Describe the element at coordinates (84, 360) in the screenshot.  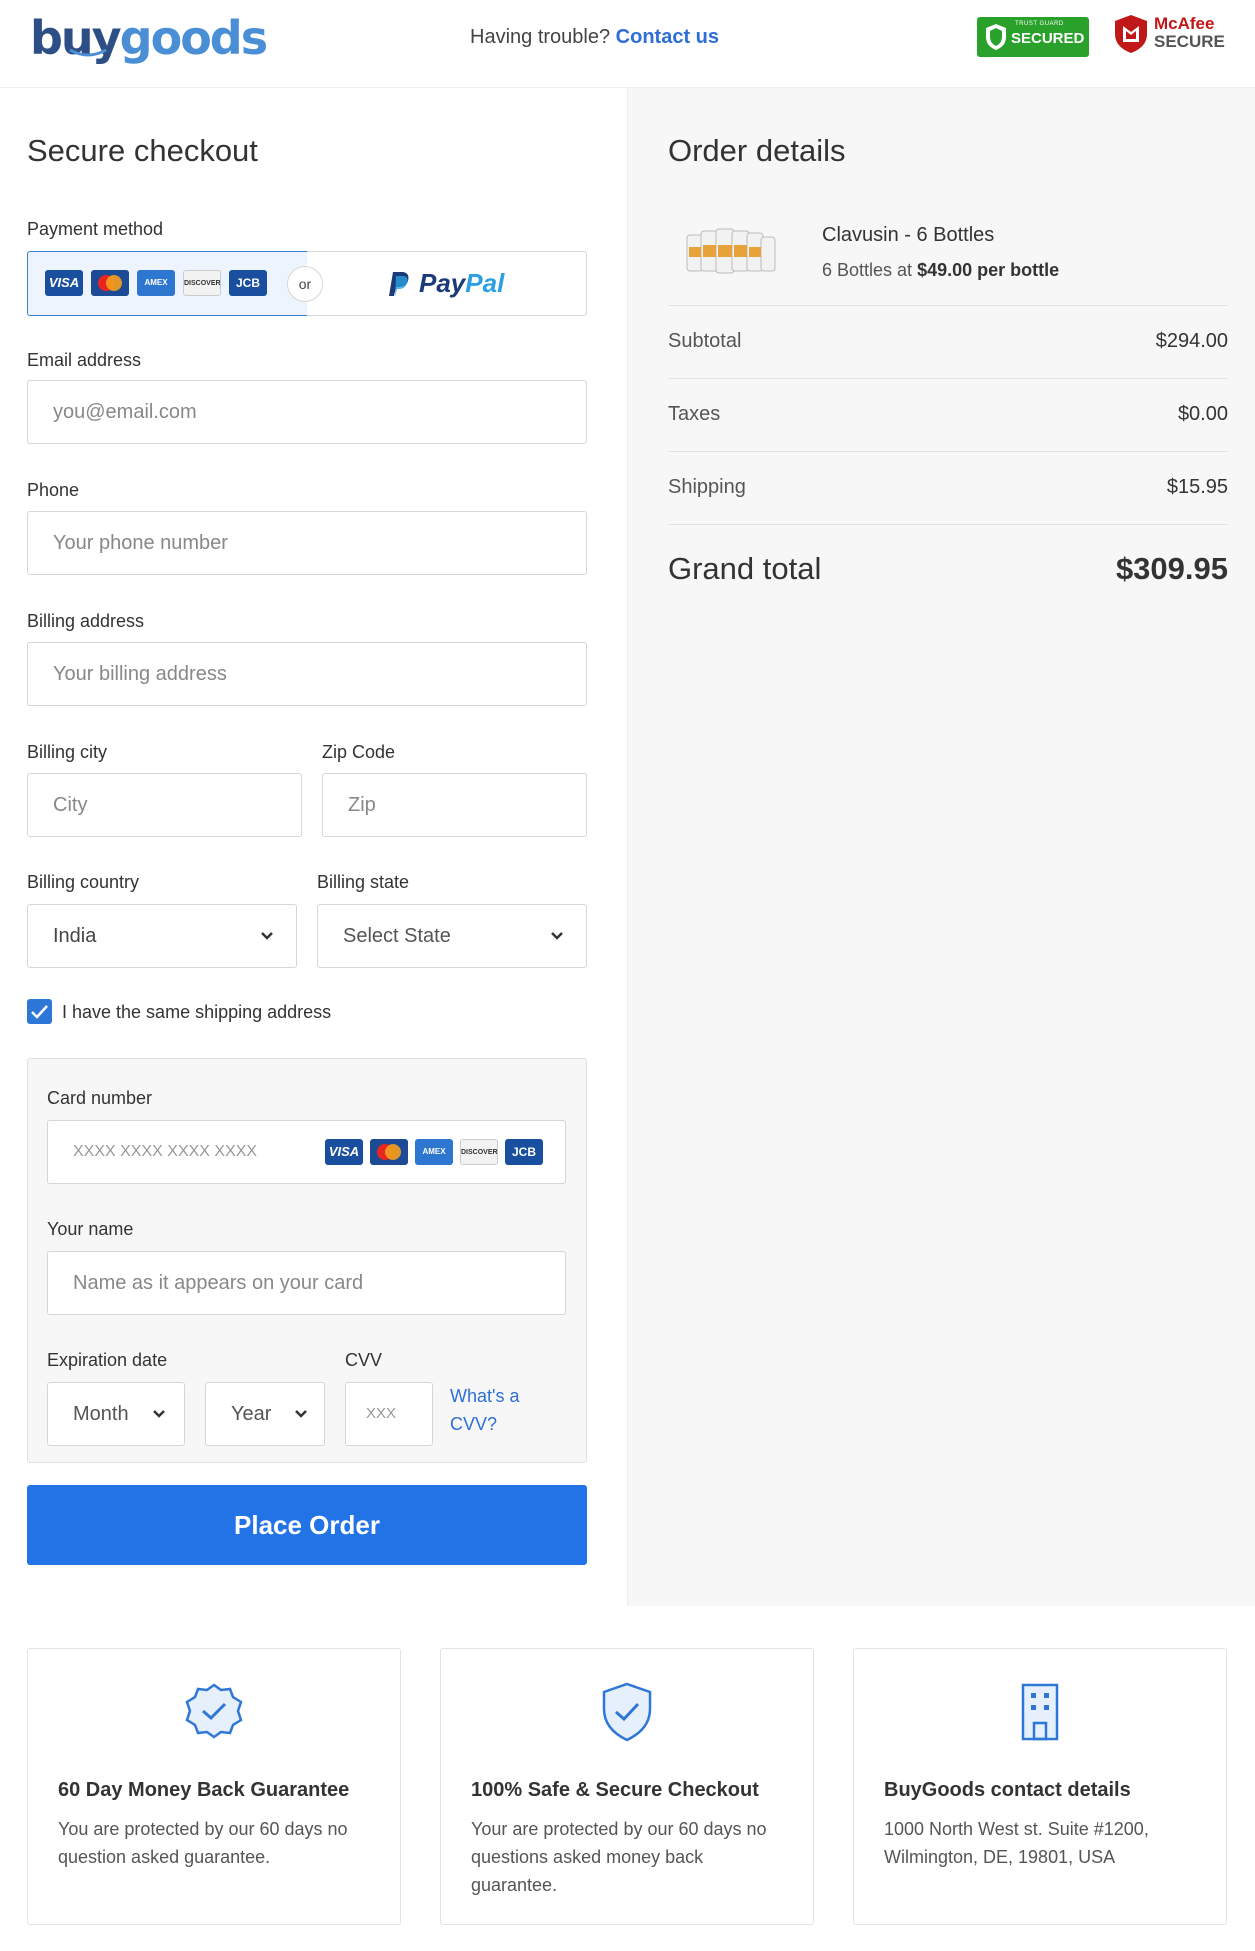
I see `email-label: Email address` at that location.